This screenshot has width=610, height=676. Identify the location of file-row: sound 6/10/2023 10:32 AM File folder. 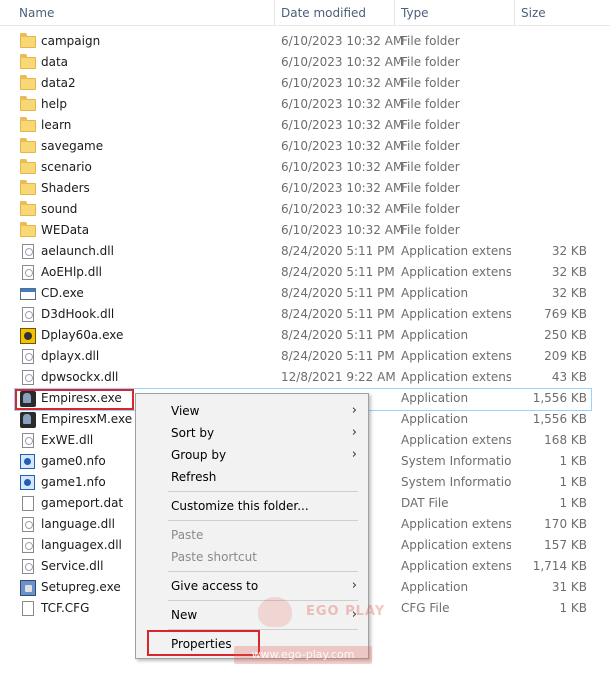
(305, 209).